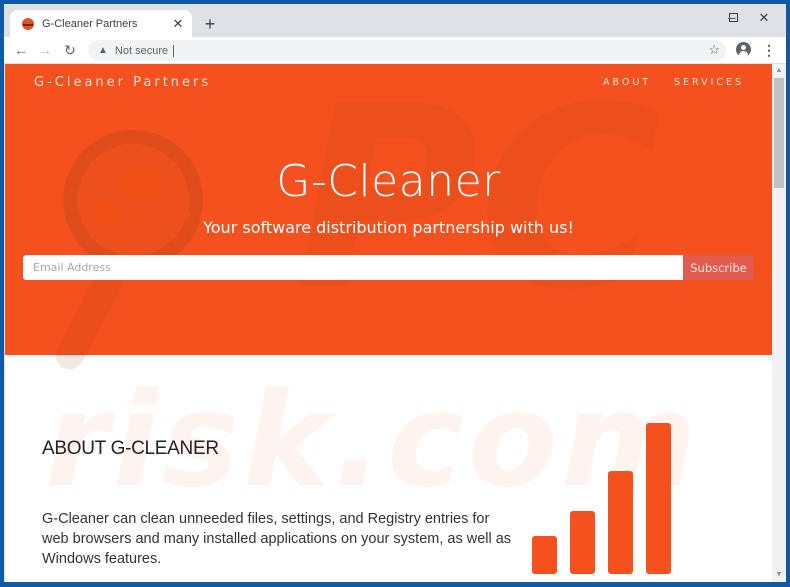 This screenshot has height=587, width=790. Describe the element at coordinates (122, 82) in the screenshot. I see `brand-logo: G-Cleaner Partners` at that location.